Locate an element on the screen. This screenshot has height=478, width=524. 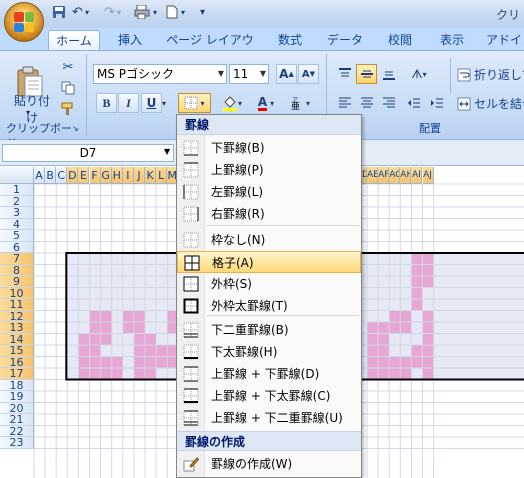
menu-item-border-bottom: 下罫線(B) is located at coordinates (269, 148).